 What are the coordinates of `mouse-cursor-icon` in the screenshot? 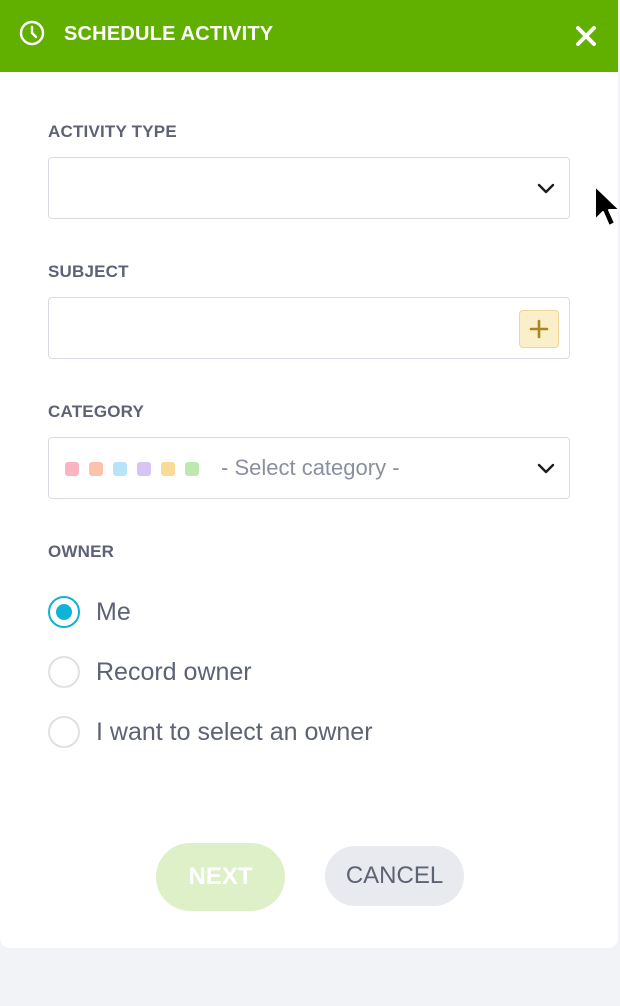 It's located at (607, 206).